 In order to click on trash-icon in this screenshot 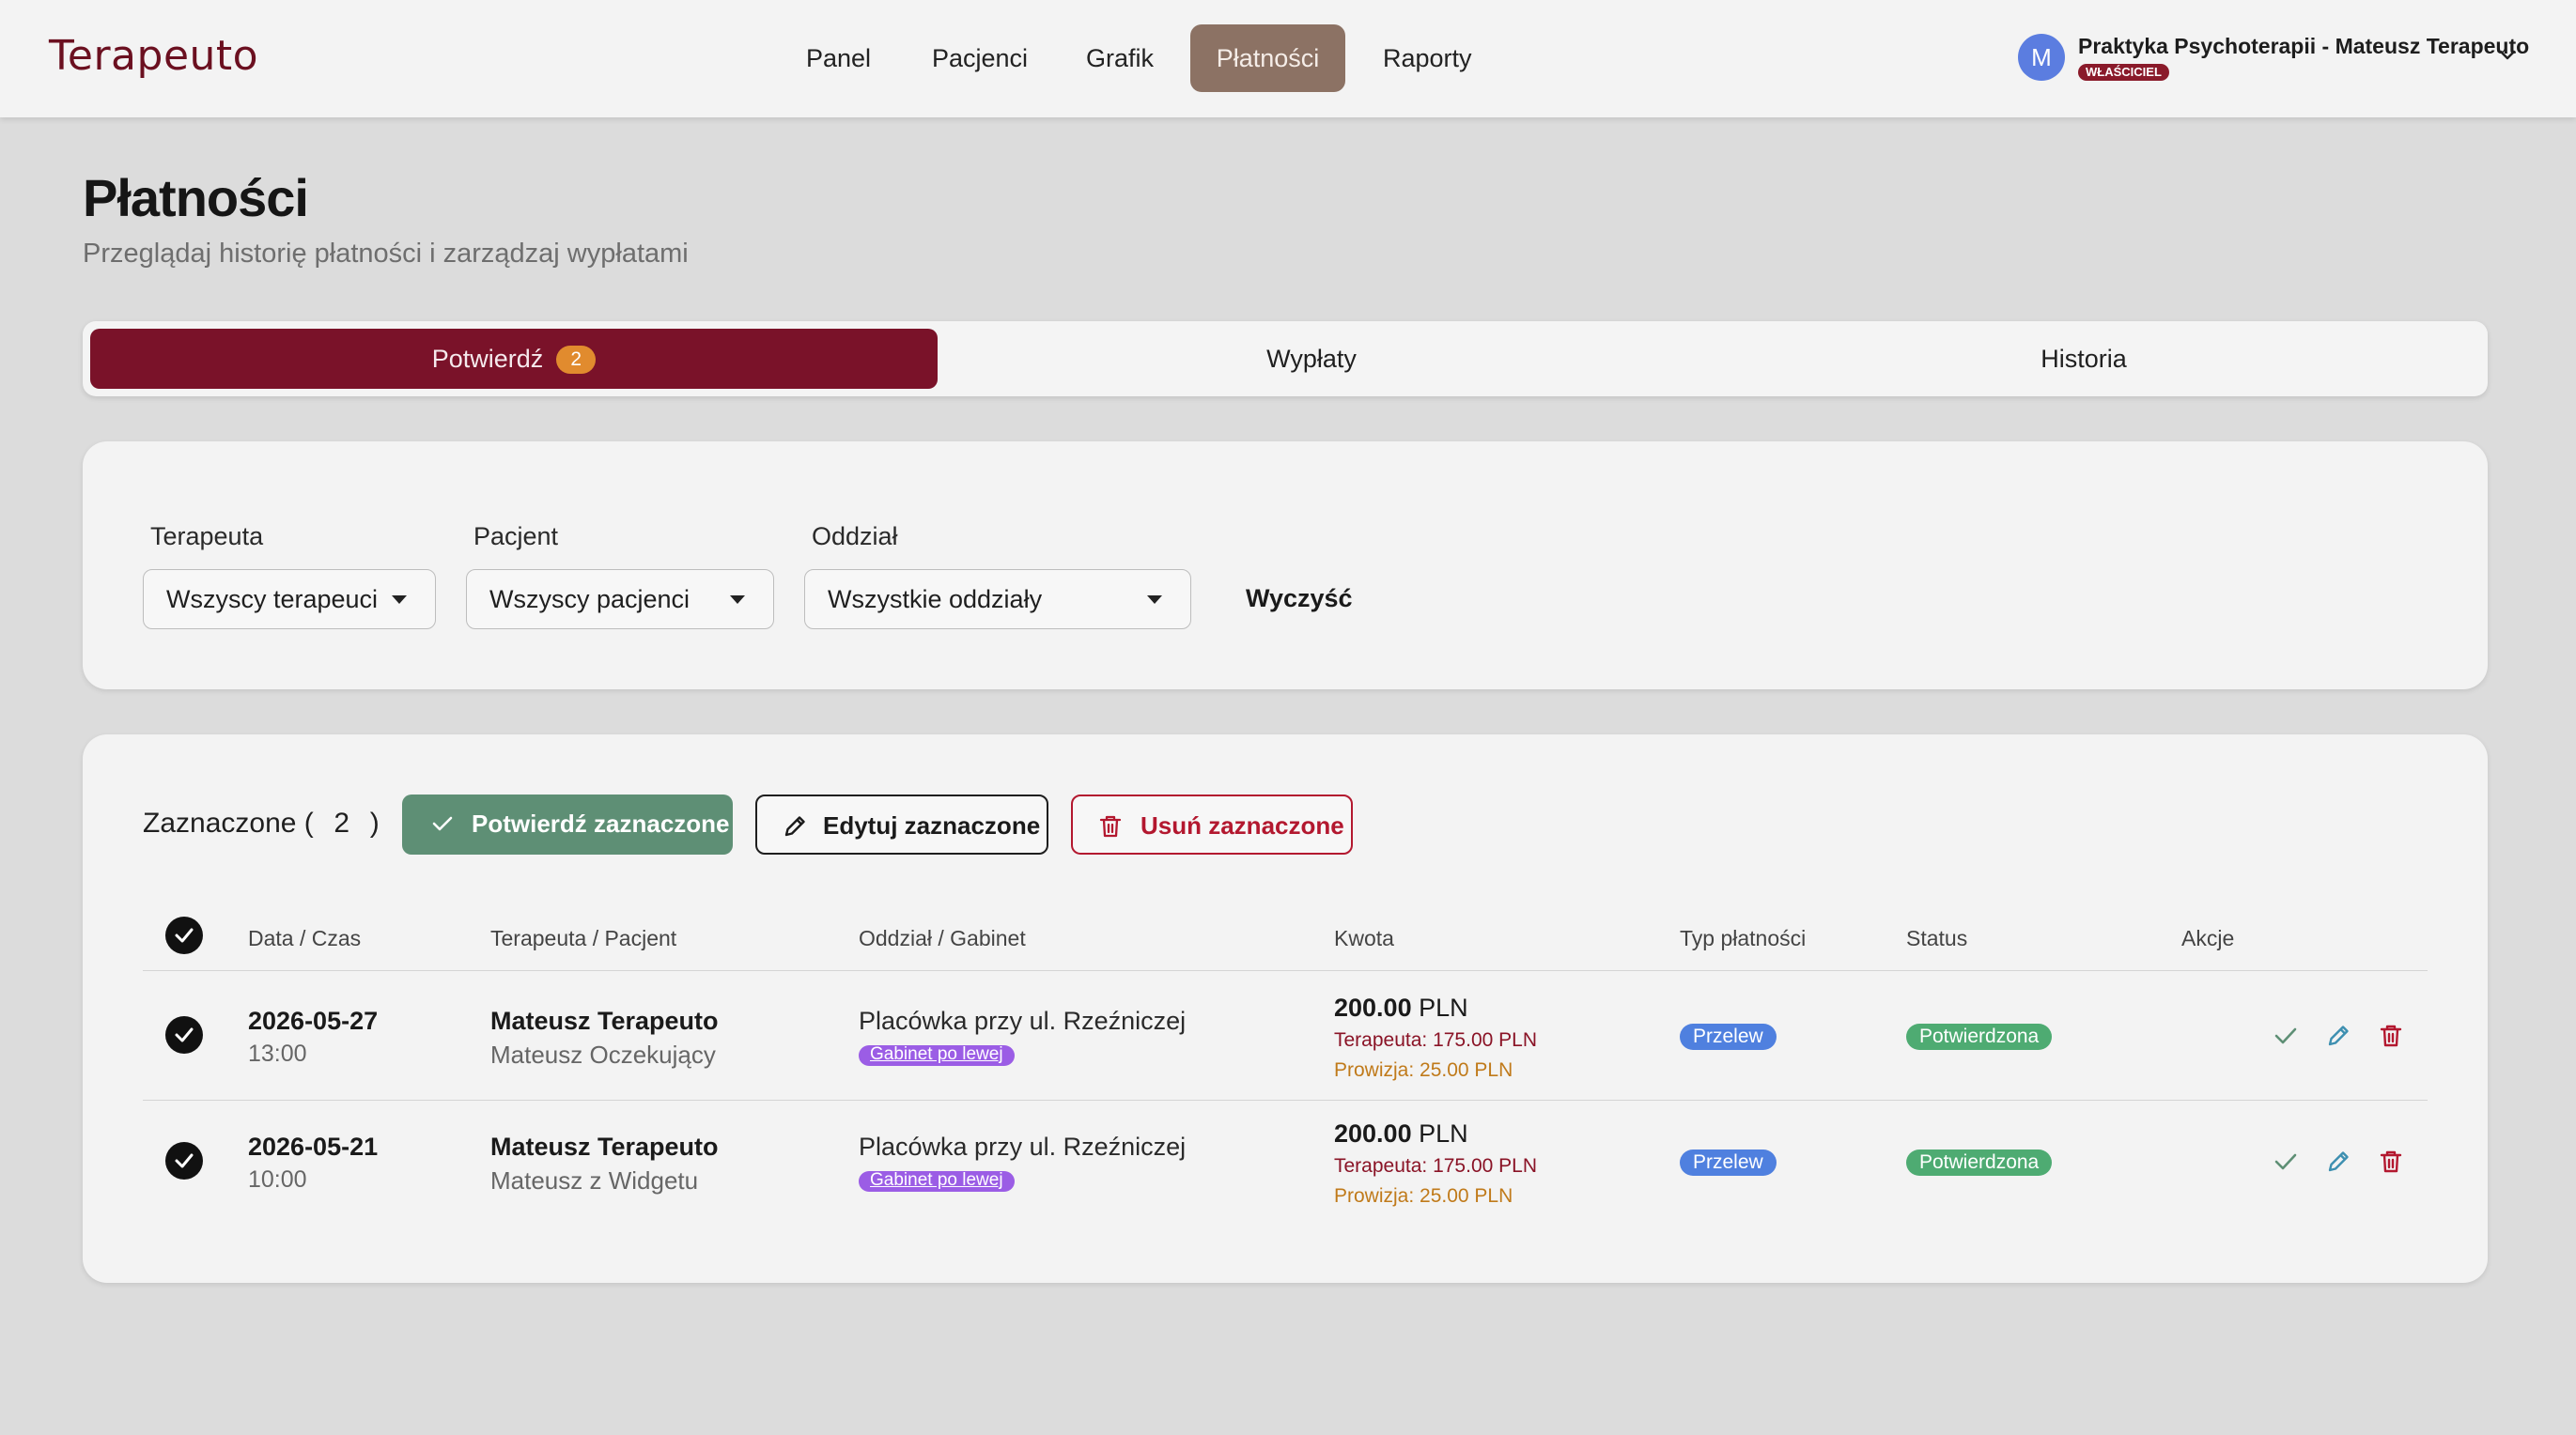, I will do `click(1110, 827)`.